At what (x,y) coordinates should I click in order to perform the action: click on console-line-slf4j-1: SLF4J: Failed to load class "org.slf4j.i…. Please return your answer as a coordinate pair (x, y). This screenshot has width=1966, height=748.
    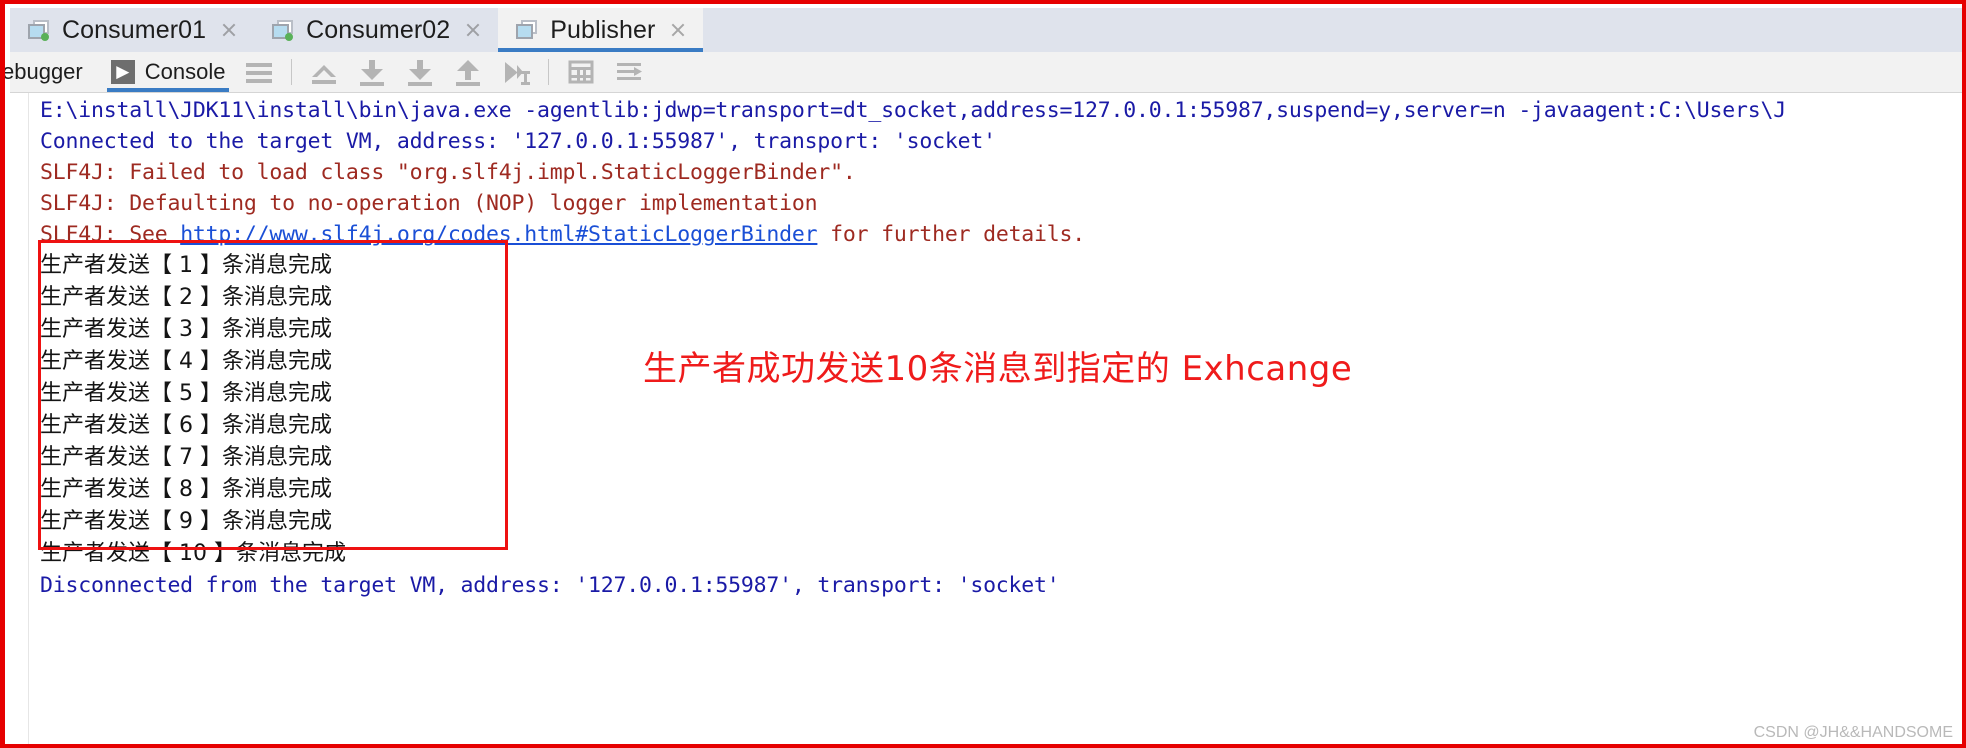
    Looking at the image, I should click on (448, 172).